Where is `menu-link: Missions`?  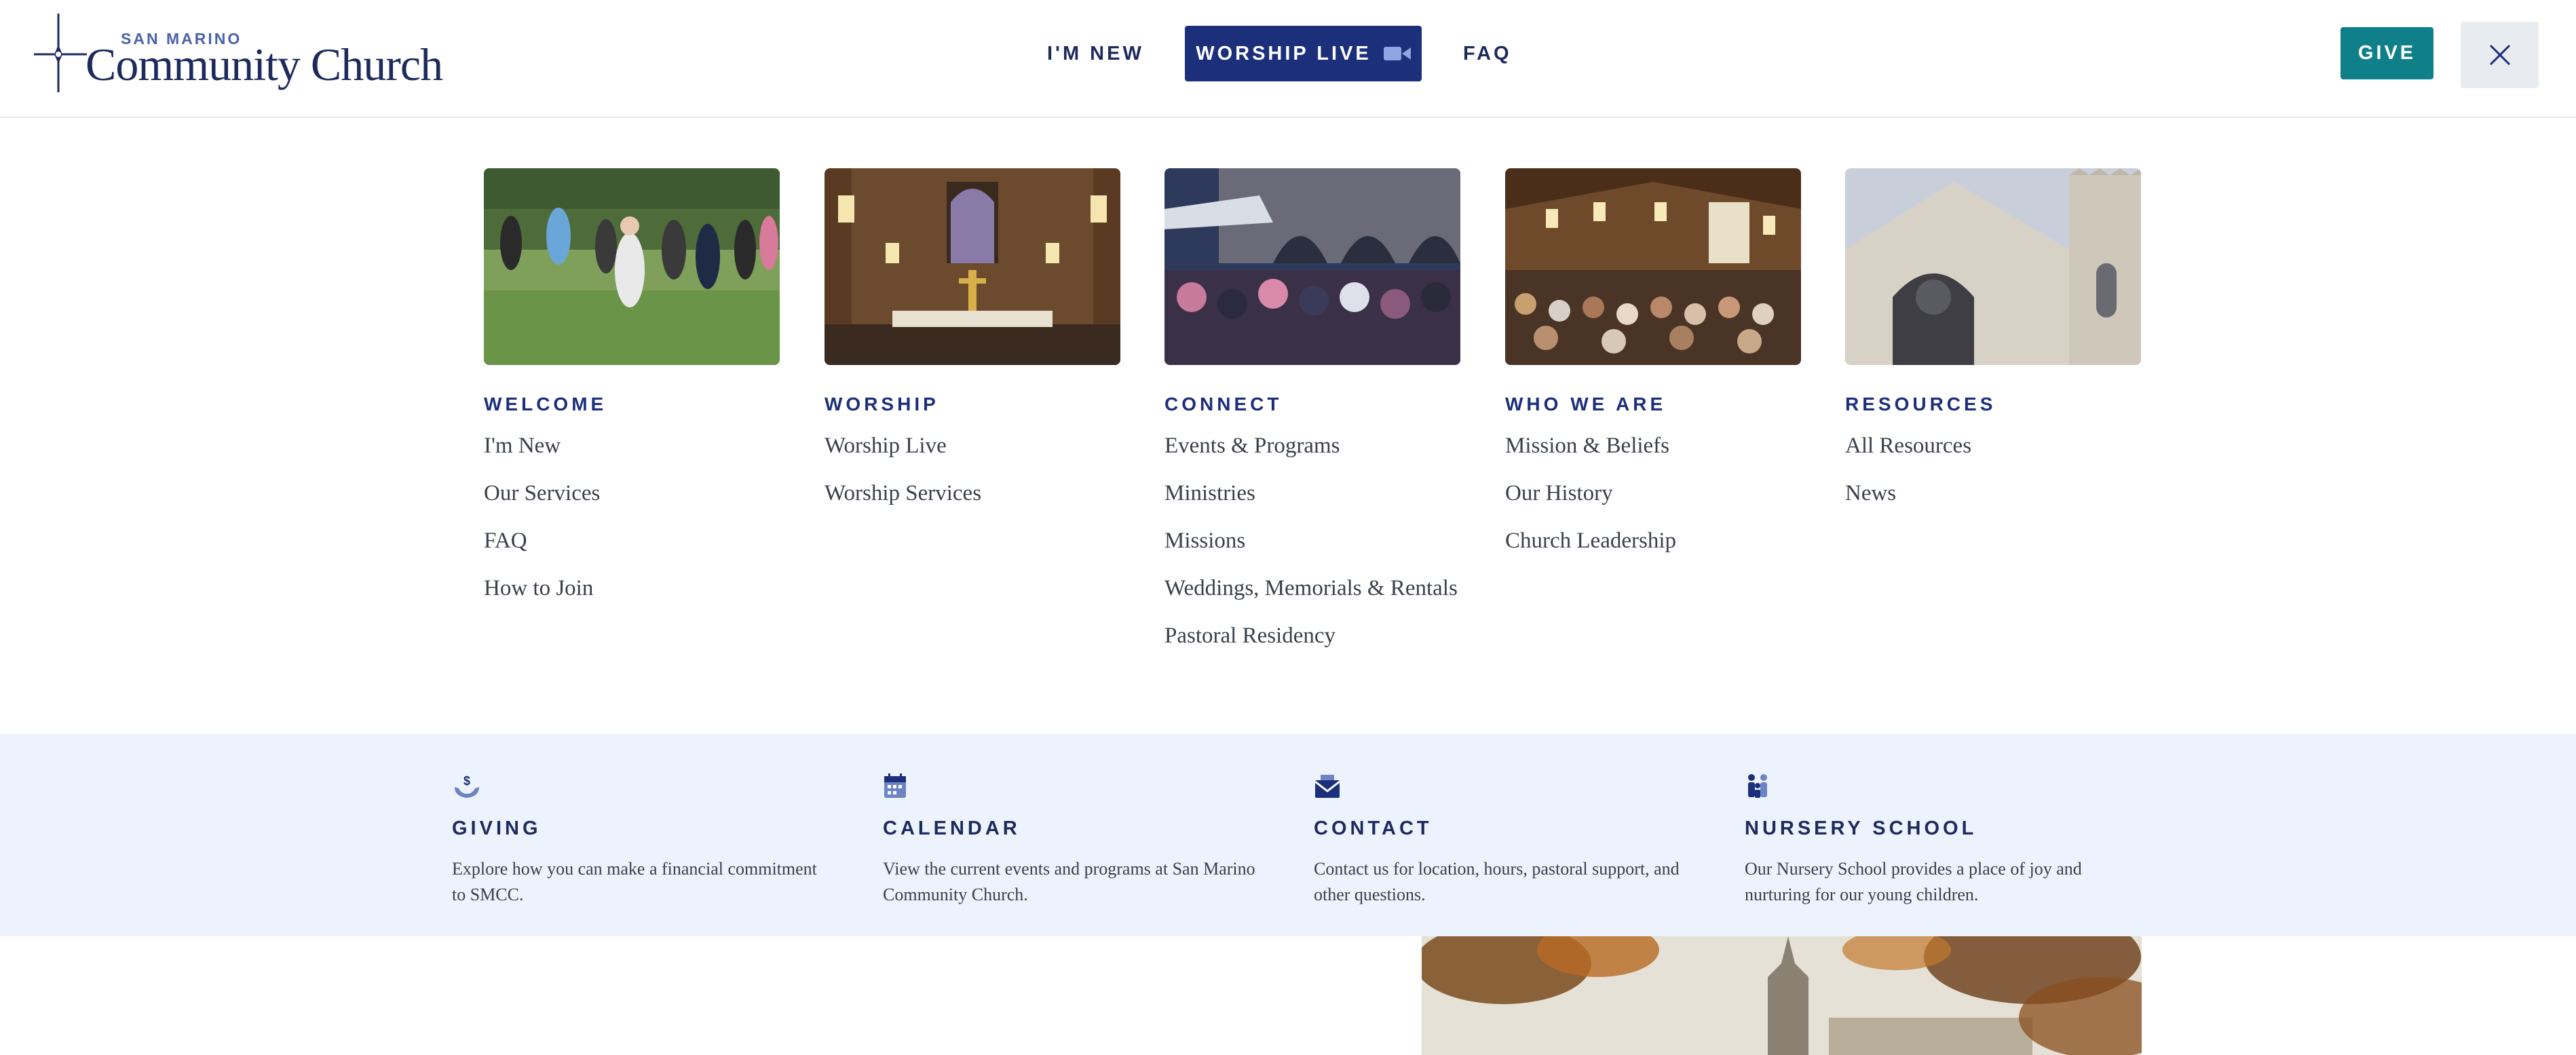 menu-link: Missions is located at coordinates (1312, 541).